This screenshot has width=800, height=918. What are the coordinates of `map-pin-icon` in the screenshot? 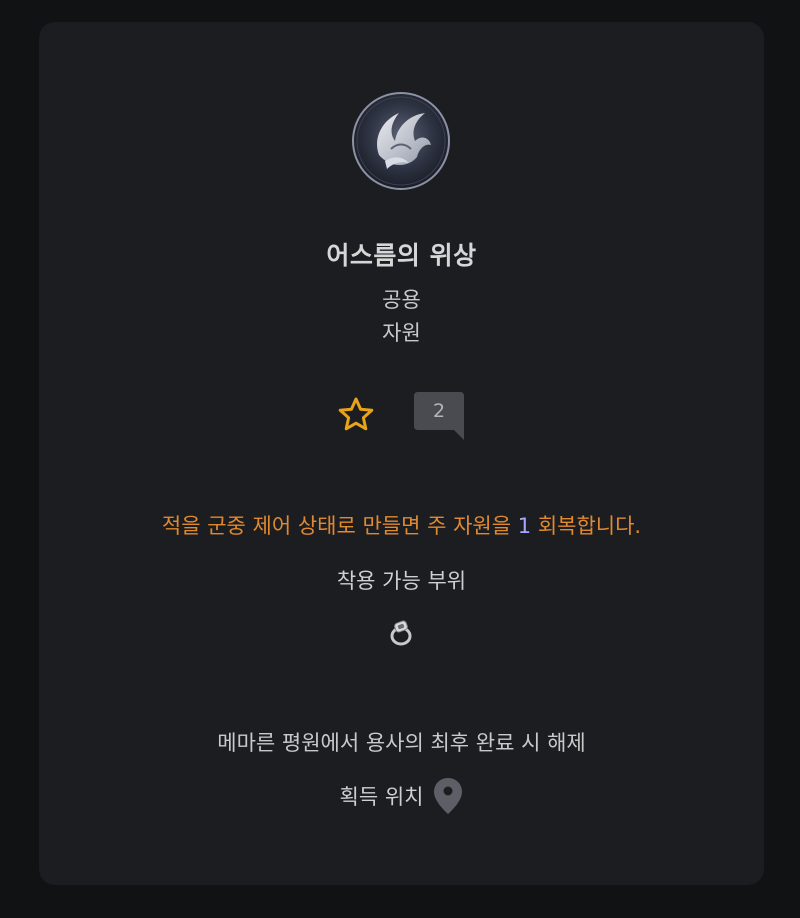 It's located at (448, 796).